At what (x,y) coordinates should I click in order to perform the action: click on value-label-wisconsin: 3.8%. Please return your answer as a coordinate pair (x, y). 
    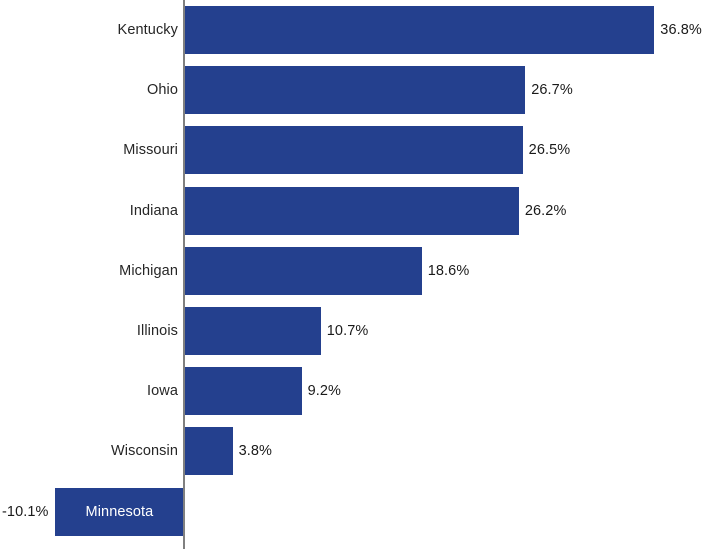
    Looking at the image, I should click on (255, 451).